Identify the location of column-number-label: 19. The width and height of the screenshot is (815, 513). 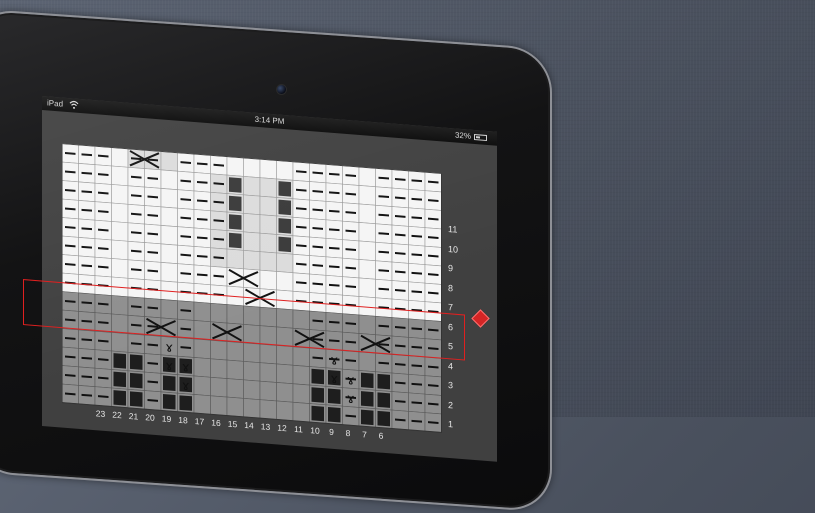
(166, 419).